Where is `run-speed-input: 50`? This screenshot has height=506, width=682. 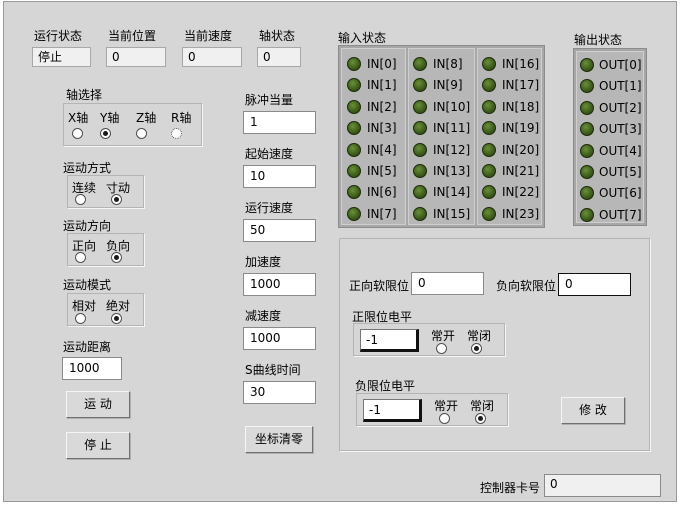 run-speed-input: 50 is located at coordinates (279, 230).